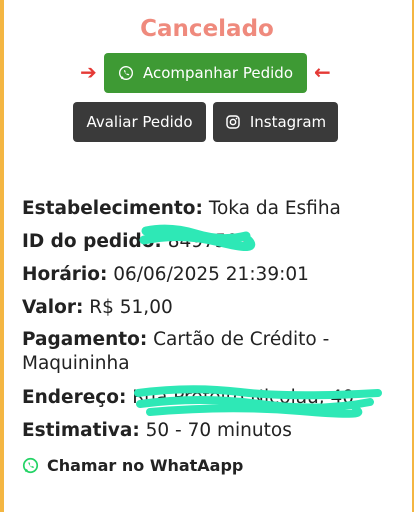 This screenshot has height=512, width=414. I want to click on time-row: Horário: 06/06/2025 21:39:01, so click(212, 274).